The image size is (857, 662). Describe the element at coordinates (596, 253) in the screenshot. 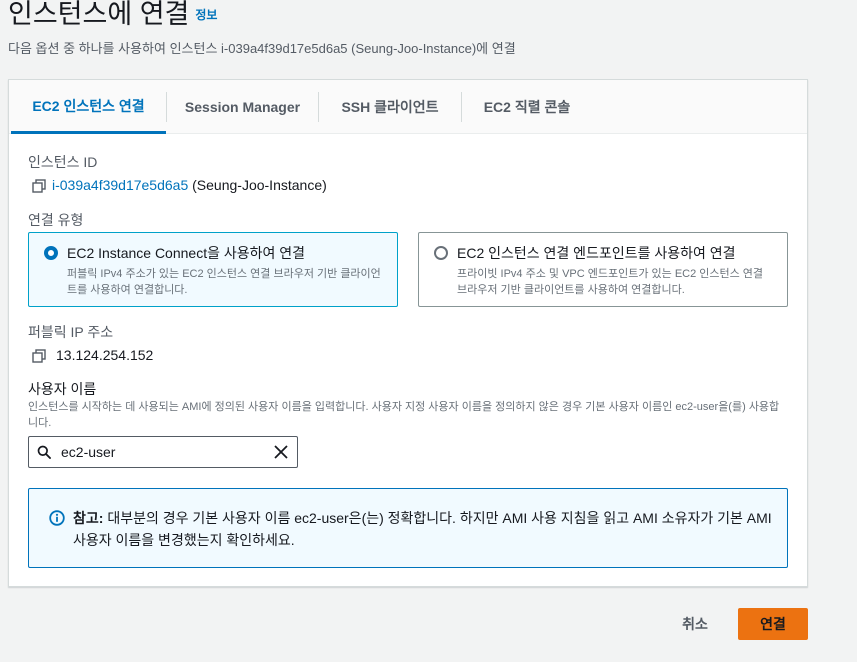

I see `radio-option-title: EC2 인스턴스 연결 엔드포인트를 사용하여 연결` at that location.